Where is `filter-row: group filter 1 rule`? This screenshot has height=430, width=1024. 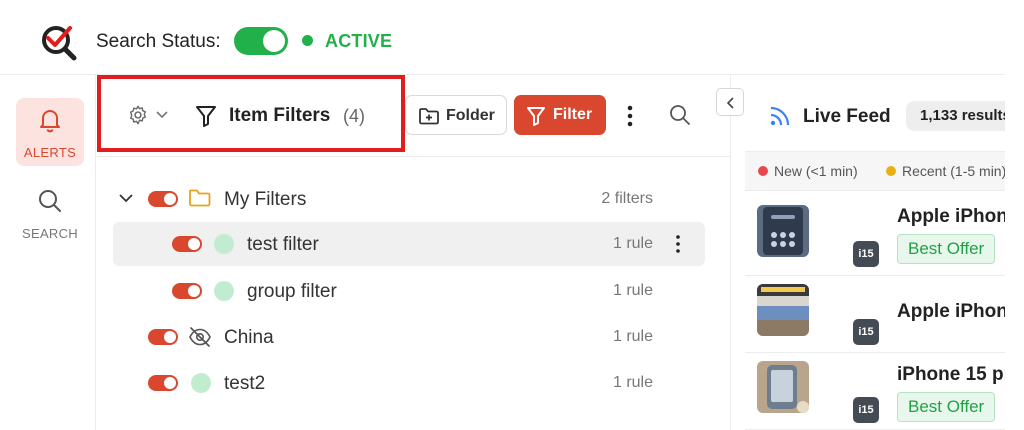 filter-row: group filter 1 rule is located at coordinates (409, 291).